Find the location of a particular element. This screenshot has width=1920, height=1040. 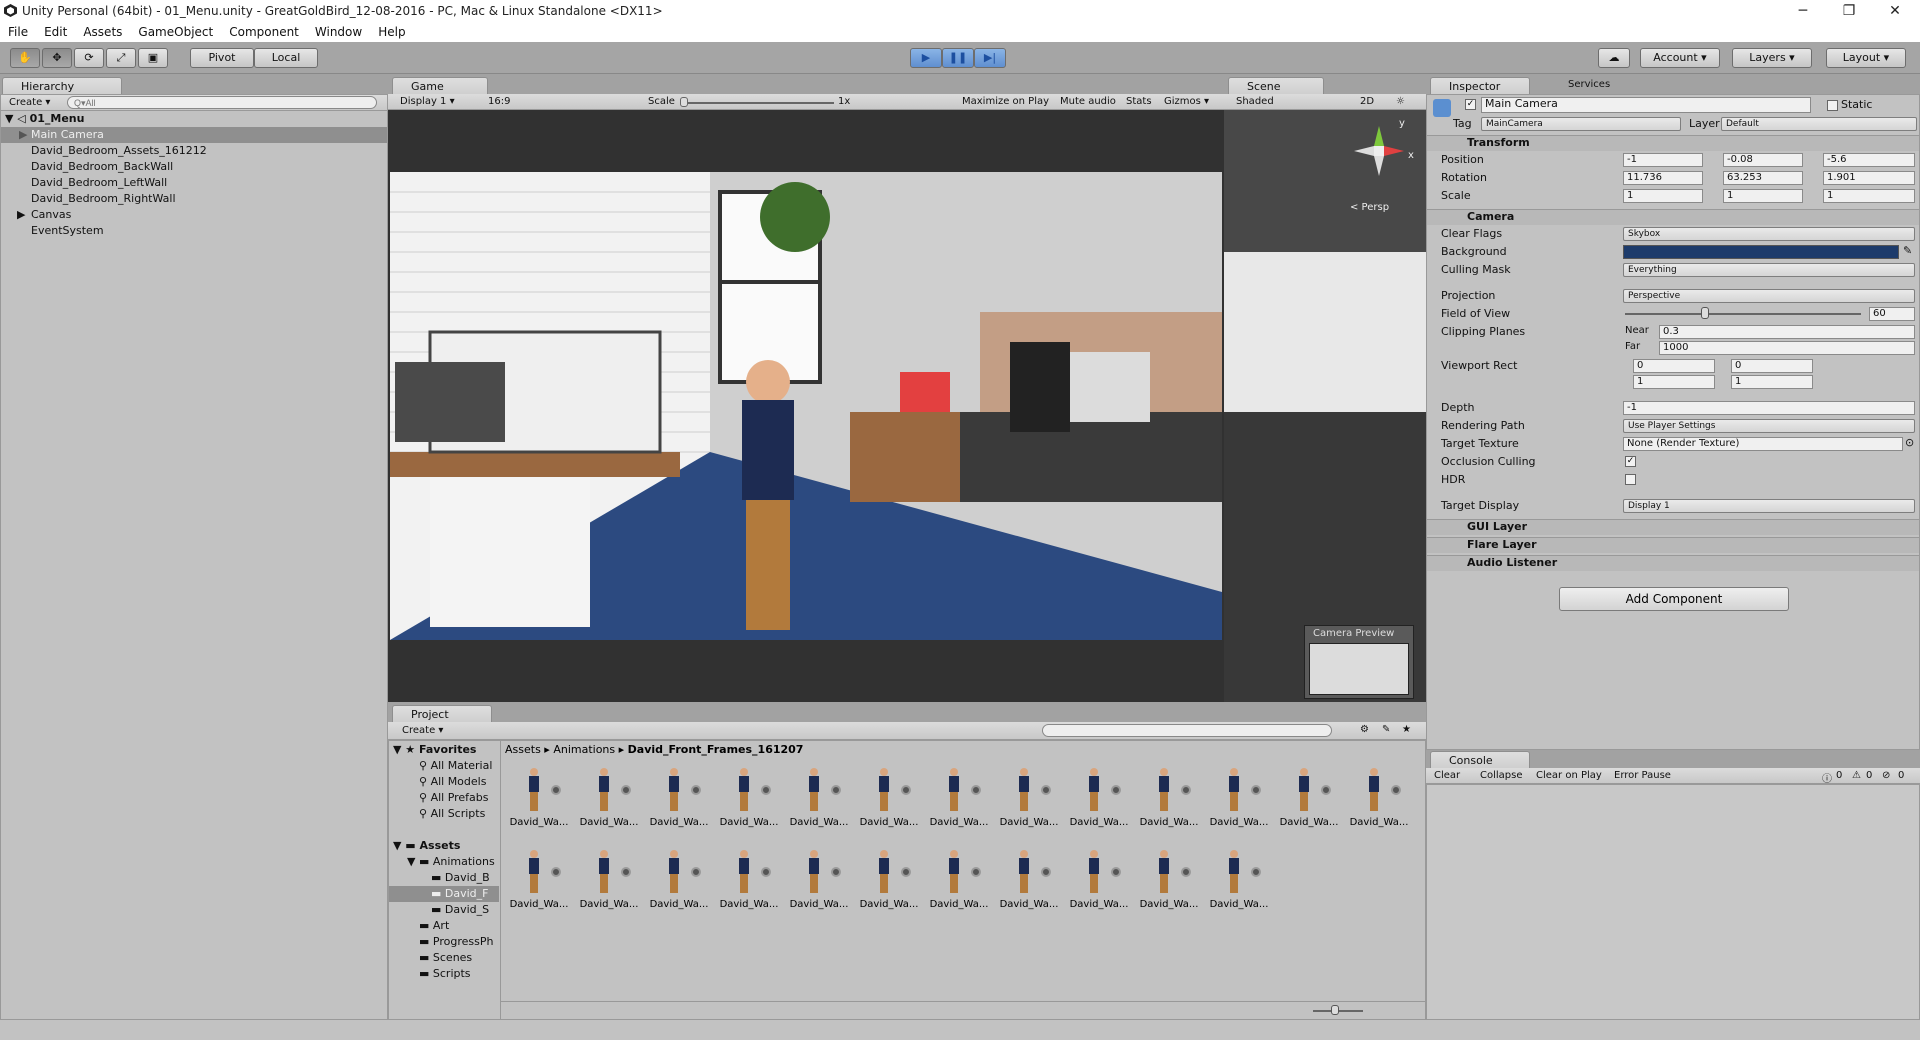

layers-dropdown: Layers ▾ is located at coordinates (1772, 58).